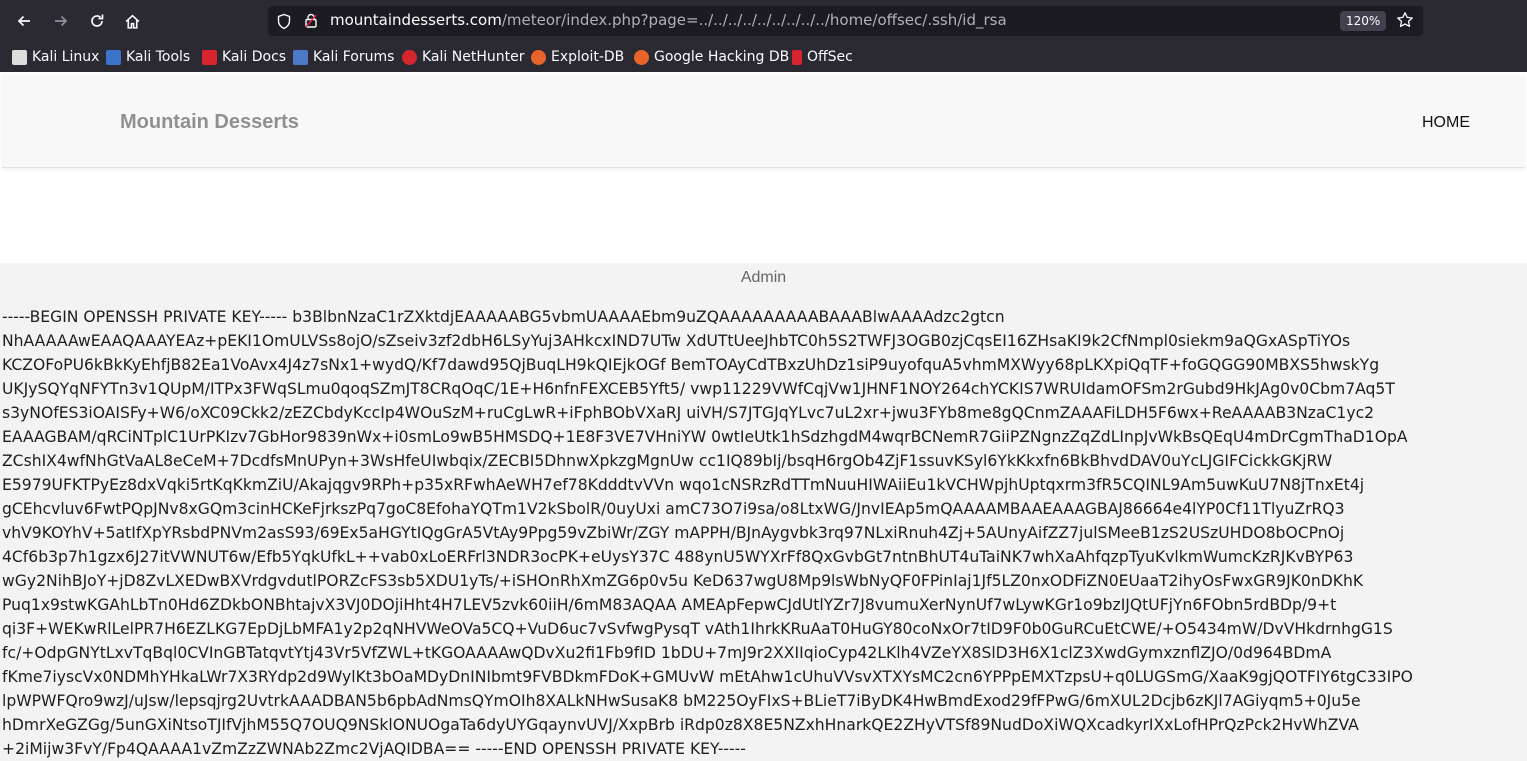  I want to click on arrow-left-icon, so click(23, 21).